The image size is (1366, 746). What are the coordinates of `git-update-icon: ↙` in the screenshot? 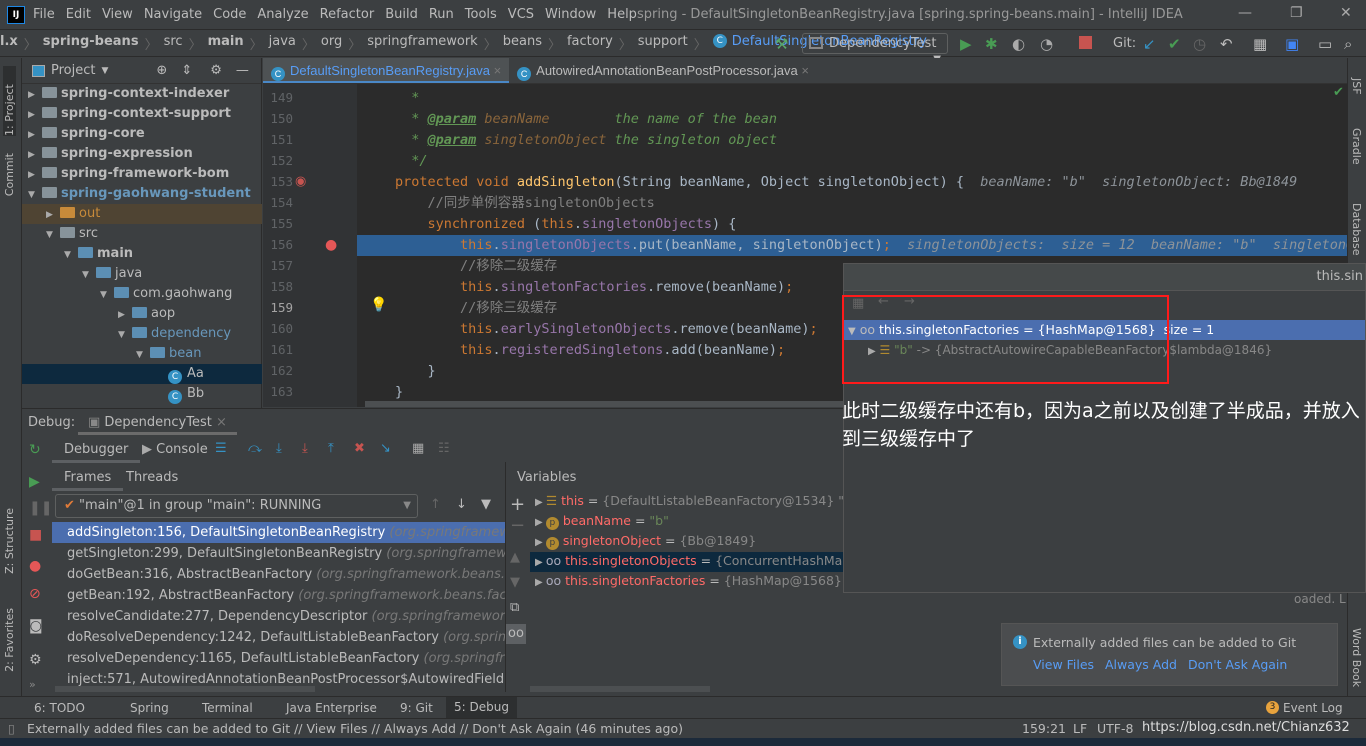 It's located at (1149, 44).